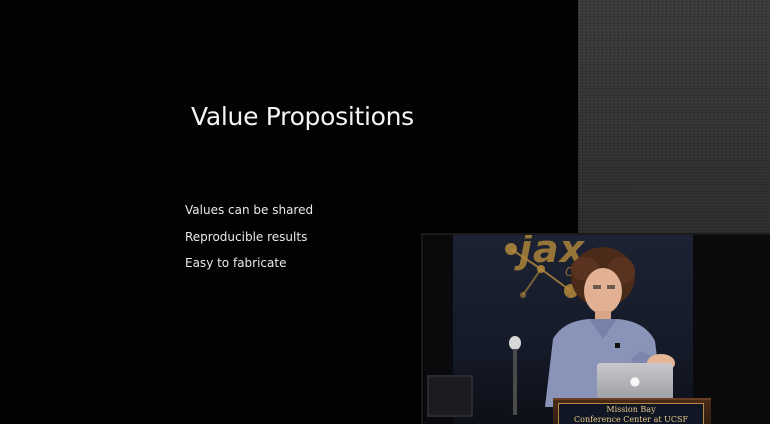 This screenshot has height=424, width=770. I want to click on stage-monitor, so click(450, 396).